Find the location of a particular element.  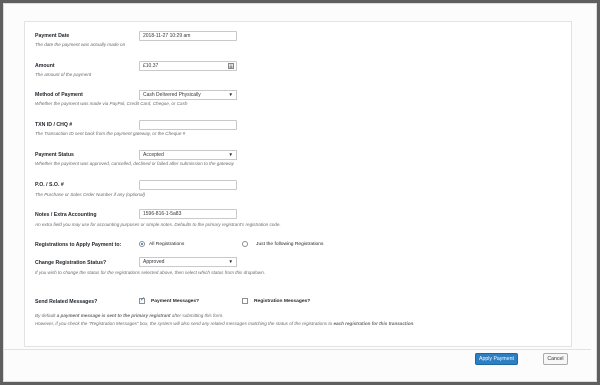

registration-messages-checkbox is located at coordinates (245, 301).